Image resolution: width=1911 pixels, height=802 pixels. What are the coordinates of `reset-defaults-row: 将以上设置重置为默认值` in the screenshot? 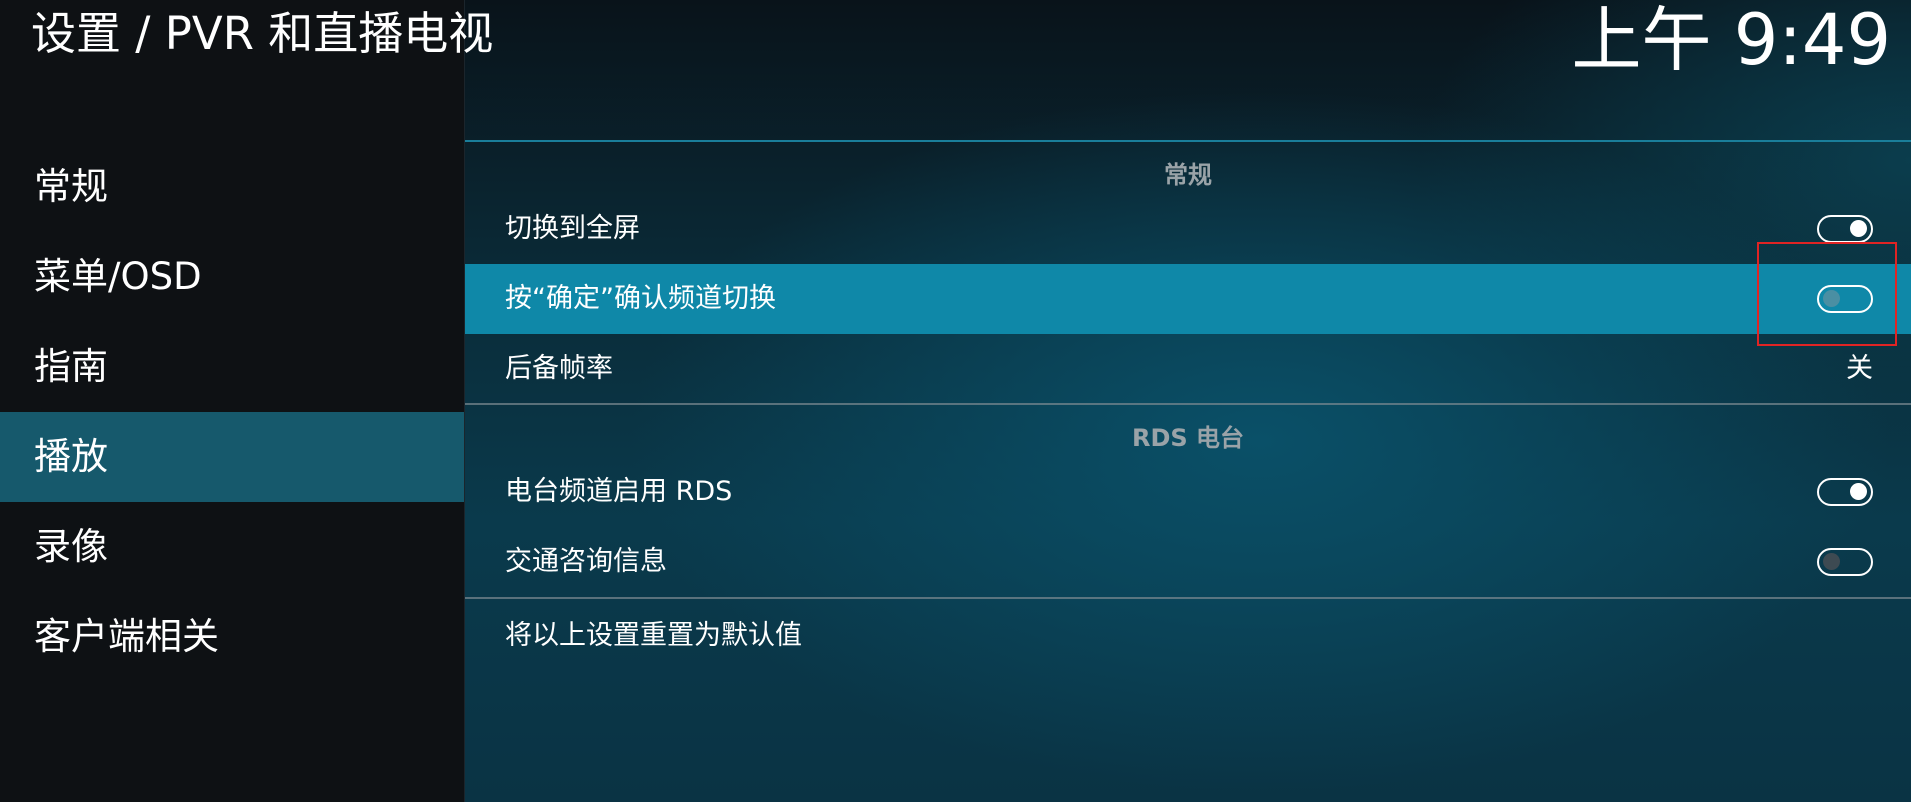 It's located at (1188, 636).